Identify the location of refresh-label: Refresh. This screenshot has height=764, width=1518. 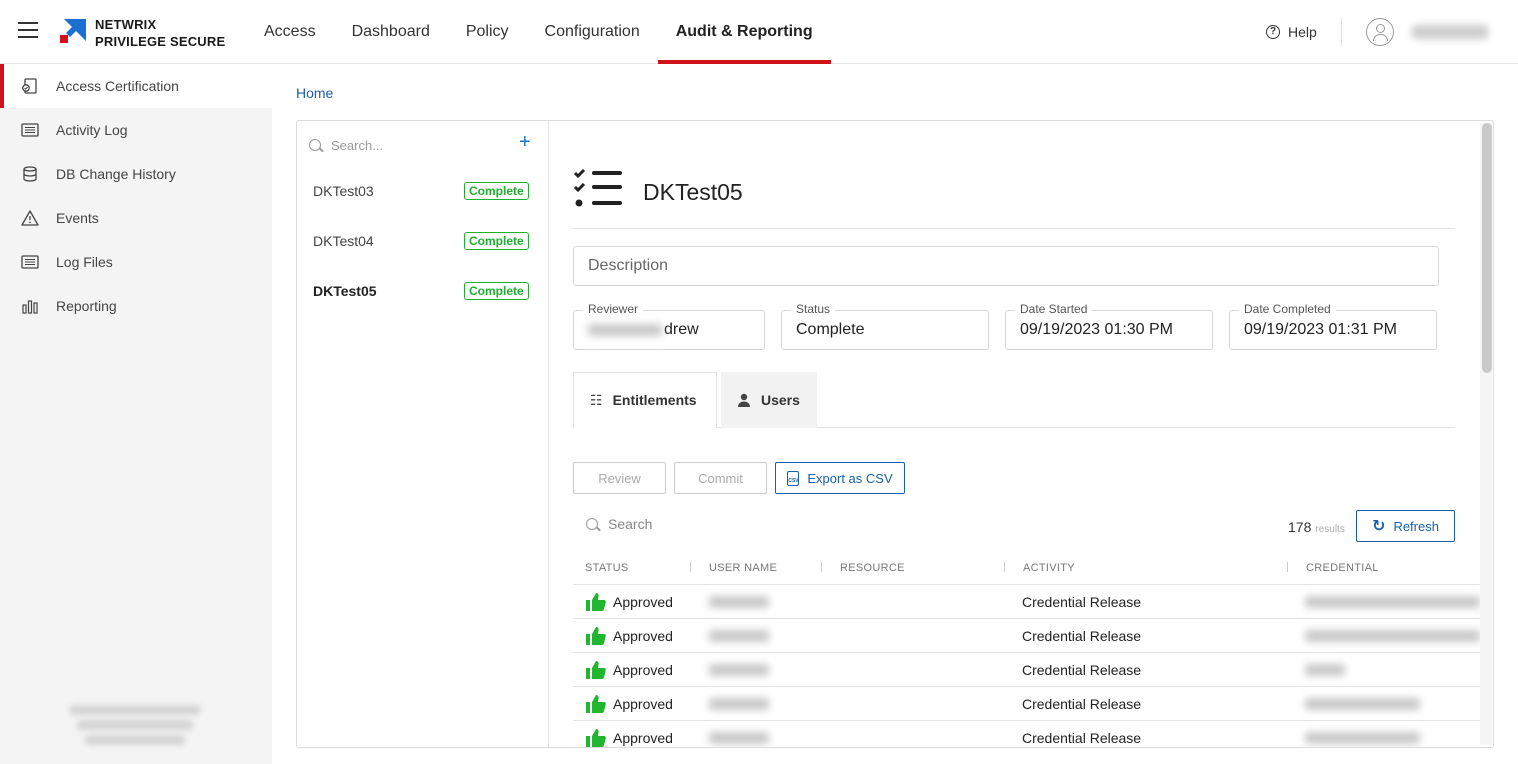
(1416, 526).